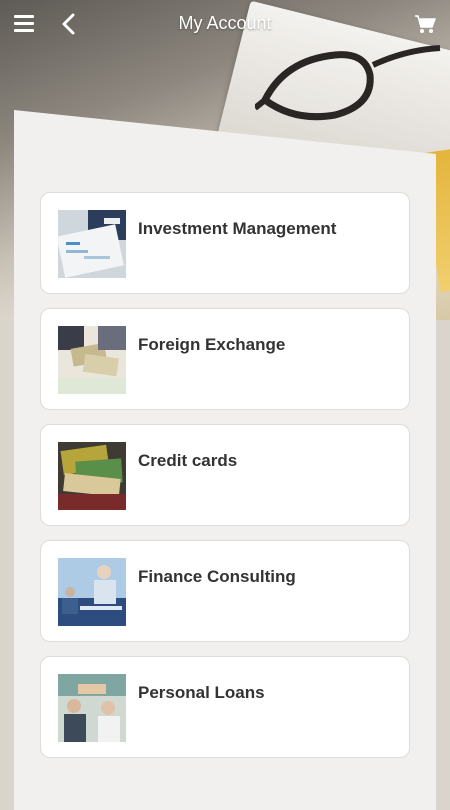 This screenshot has height=810, width=450. I want to click on credit-cards-image, so click(92, 476).